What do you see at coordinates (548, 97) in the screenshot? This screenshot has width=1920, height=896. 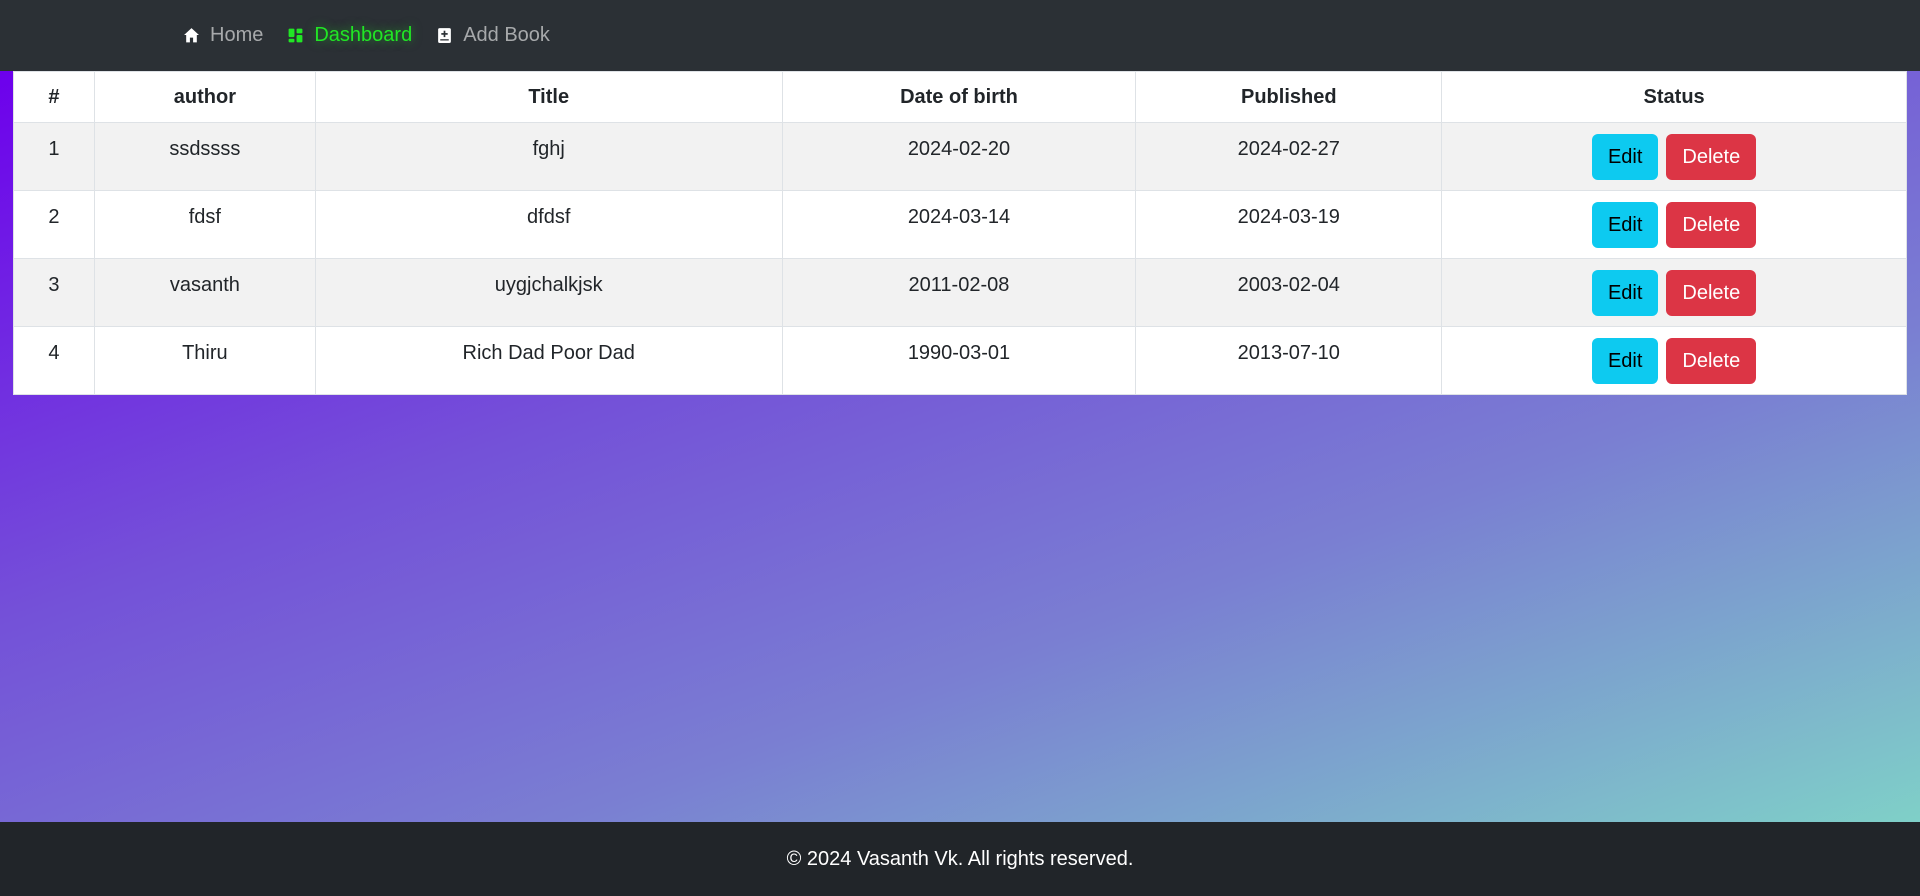 I see `header-title: Title` at bounding box center [548, 97].